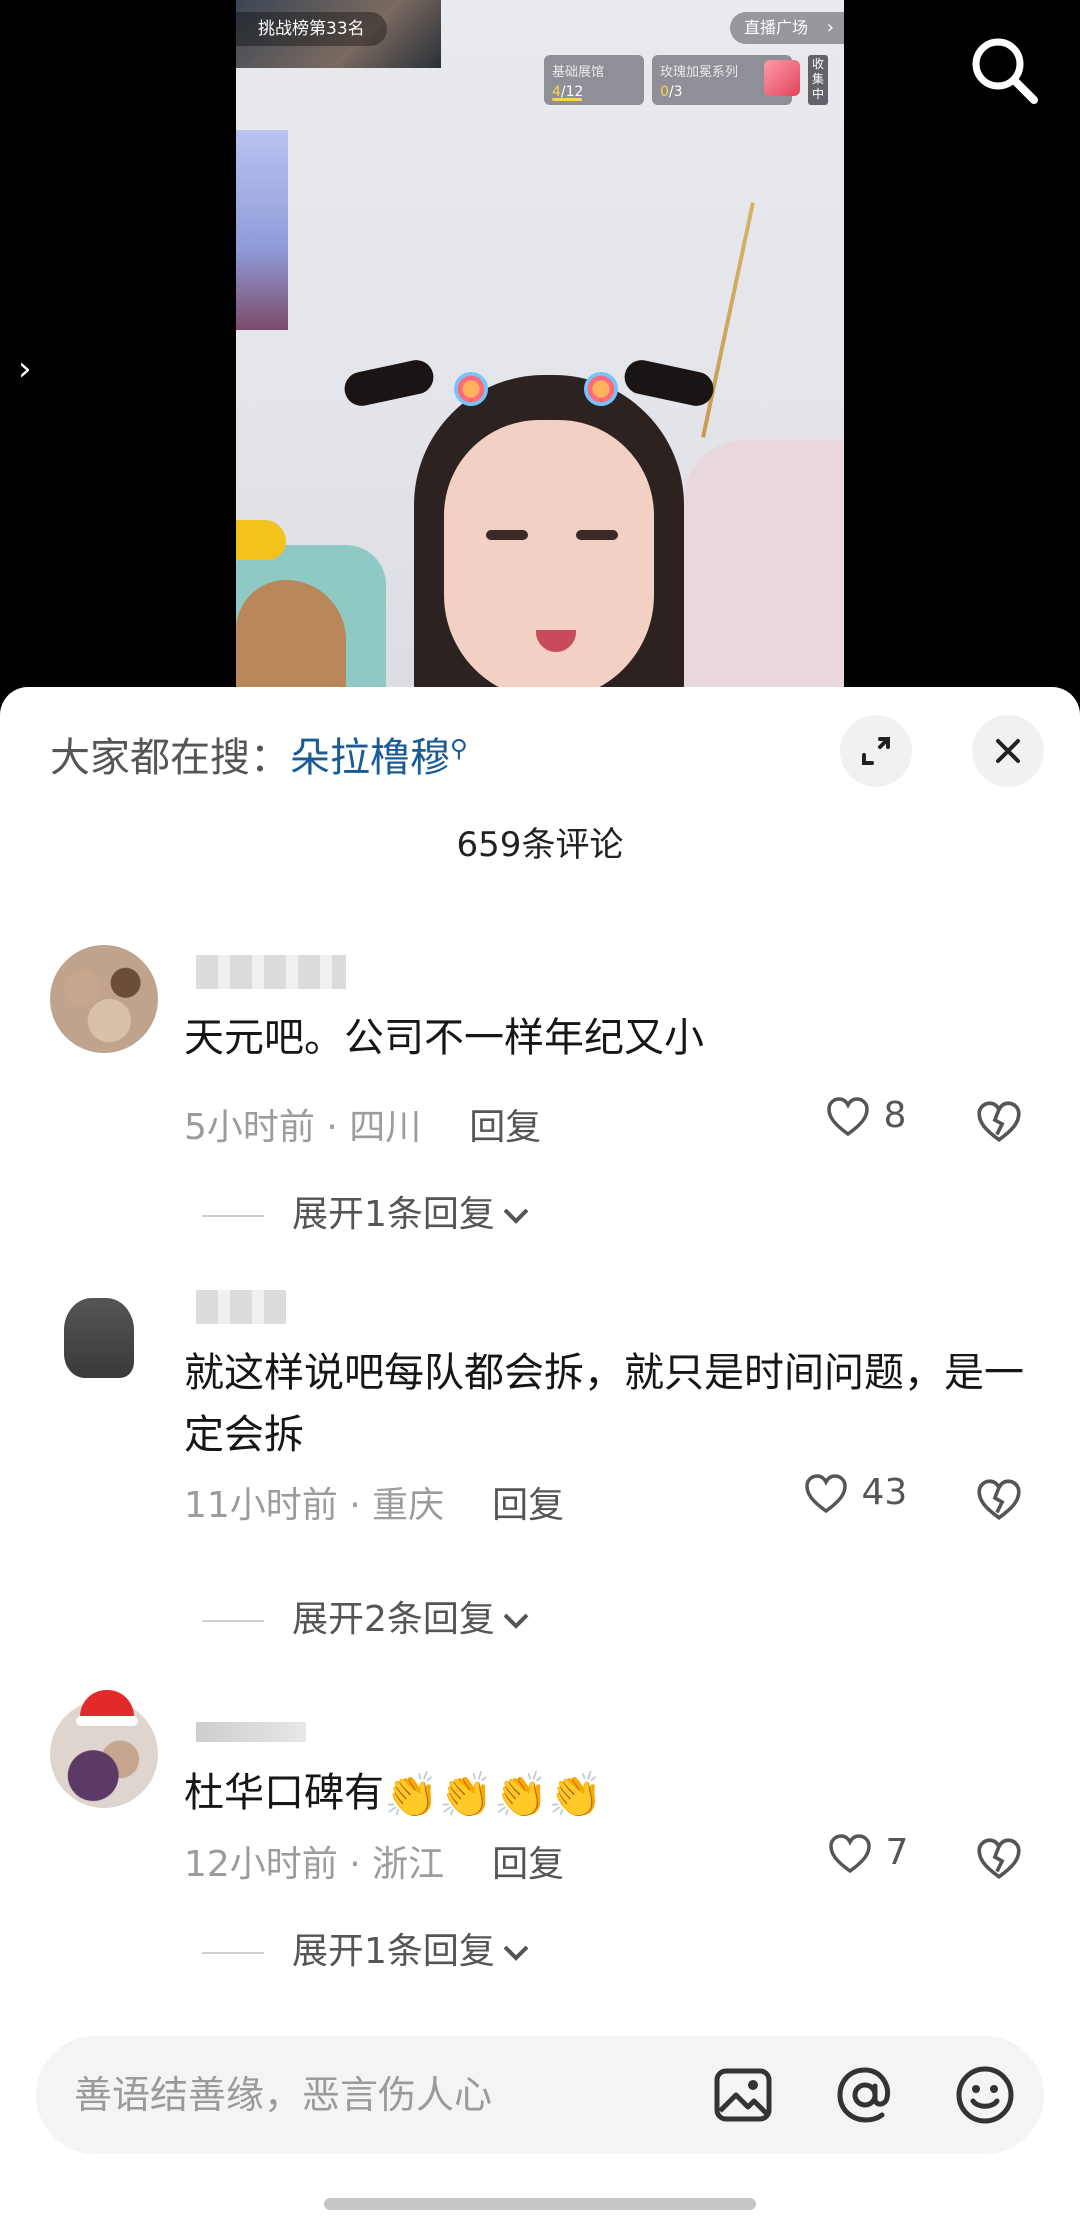 This screenshot has width=1080, height=2233. I want to click on expand-replies: 展开2条回复, so click(367, 1616).